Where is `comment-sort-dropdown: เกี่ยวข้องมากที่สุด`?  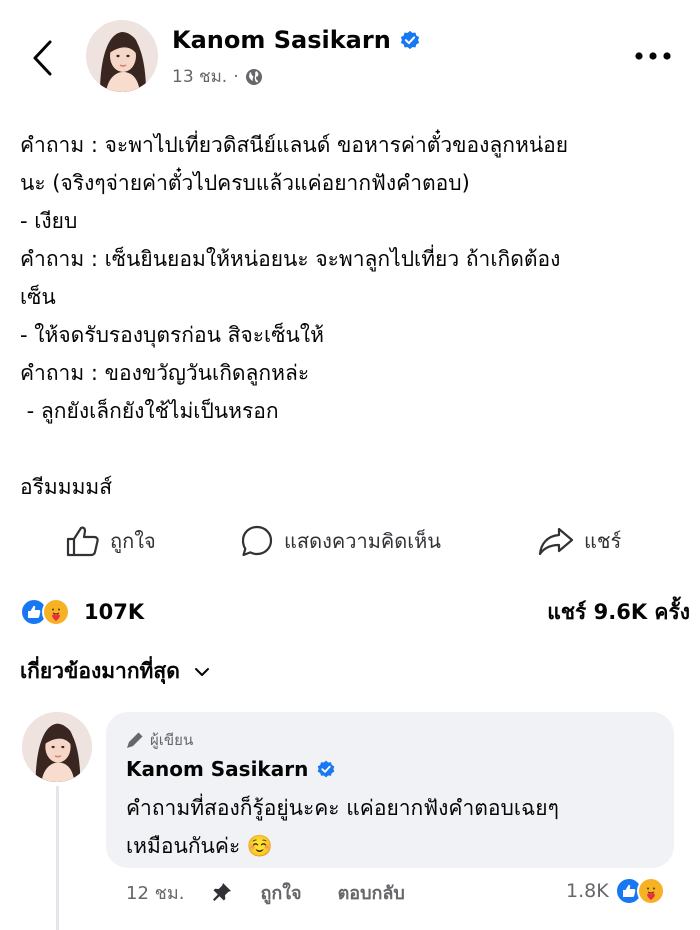
comment-sort-dropdown: เกี่ยวข้องมากที่สุด is located at coordinates (115, 671).